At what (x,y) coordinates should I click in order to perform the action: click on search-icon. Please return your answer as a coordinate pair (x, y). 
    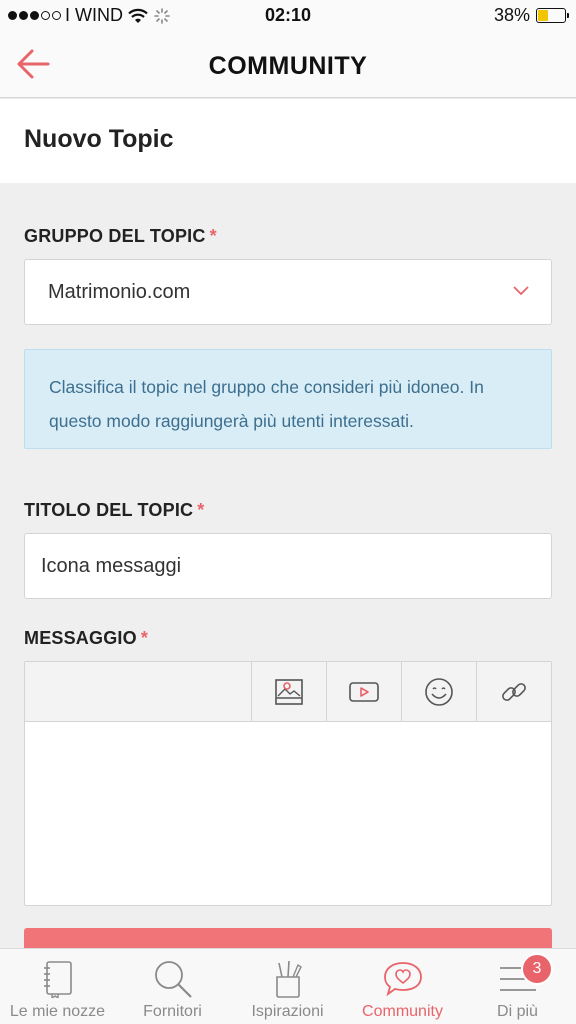
    Looking at the image, I should click on (173, 979).